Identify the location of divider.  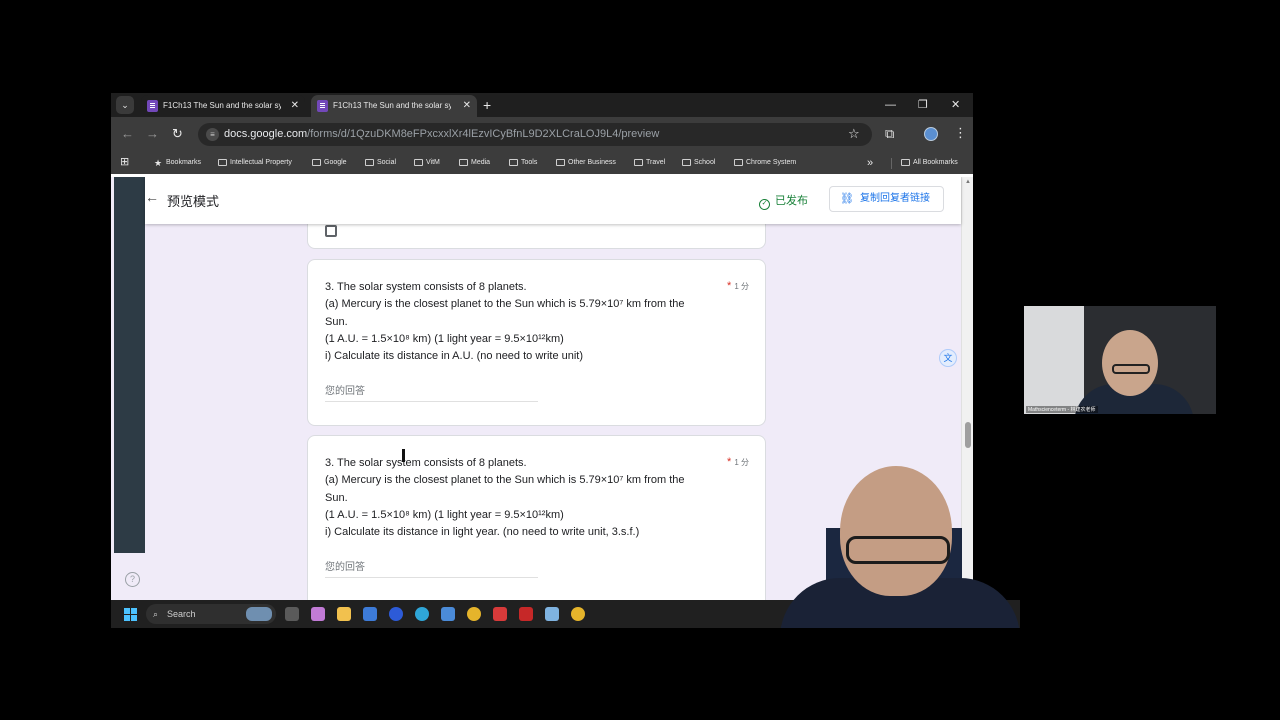
(891, 163).